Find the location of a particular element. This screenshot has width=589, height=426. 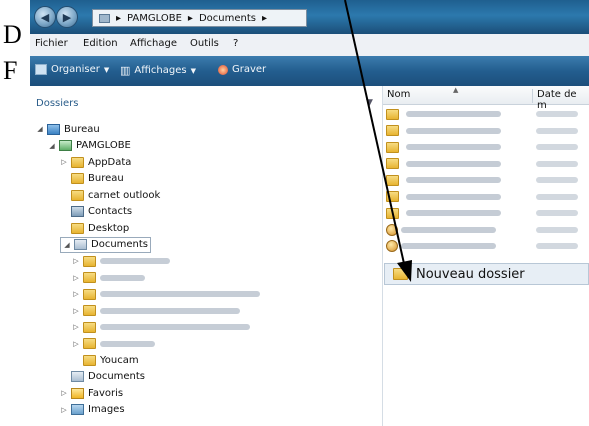

arrow-shaft is located at coordinates (375, 134).